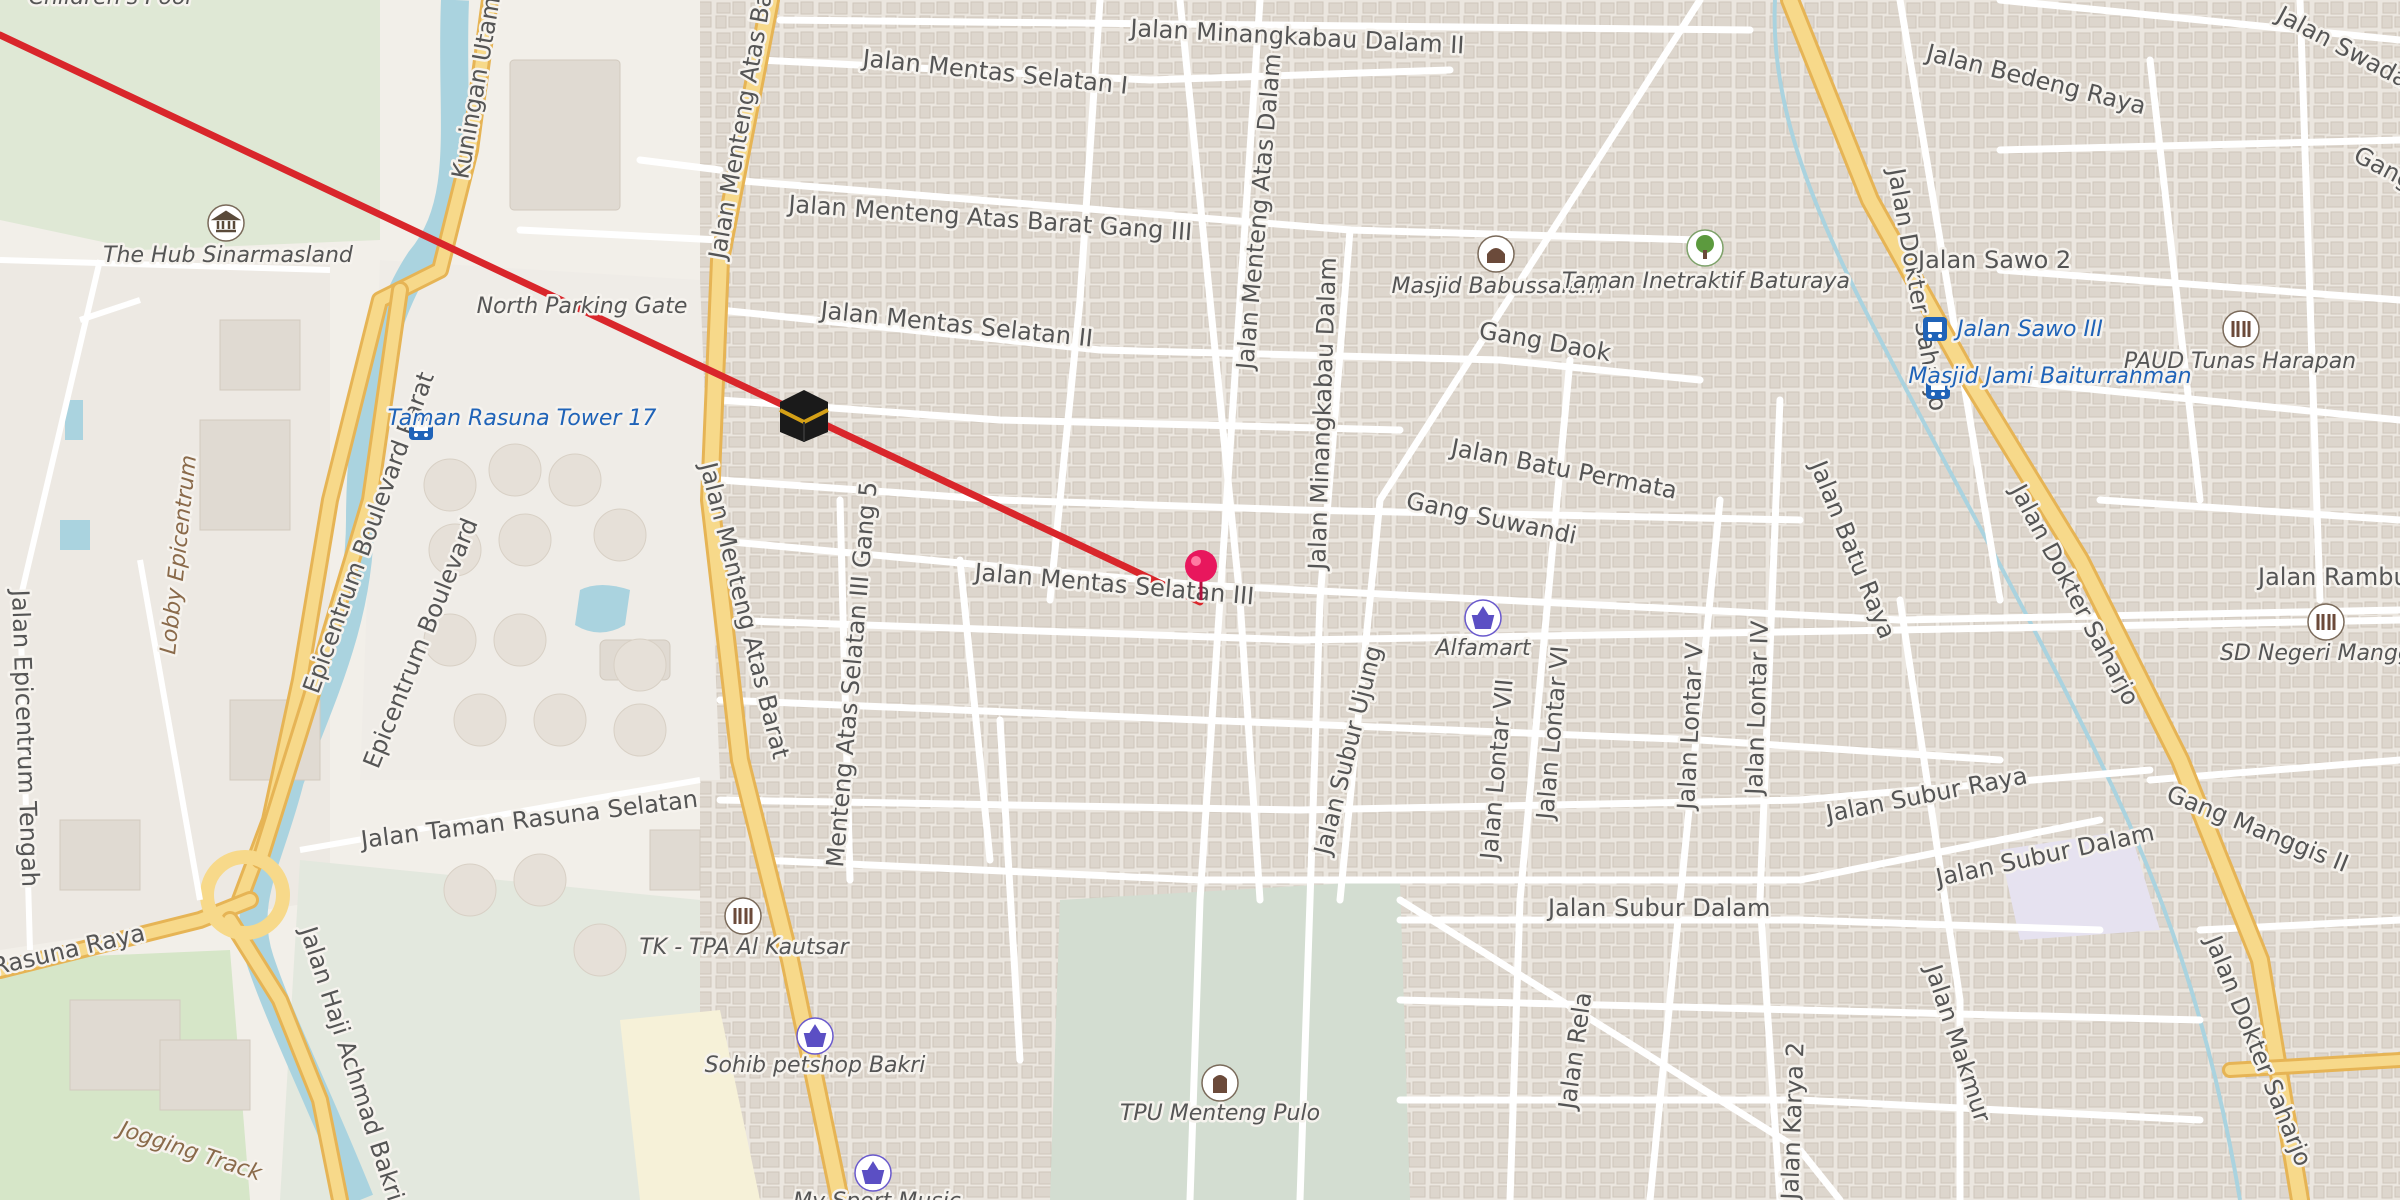  What do you see at coordinates (2239, 362) in the screenshot?
I see `poi-label: PAUD Tunas Harapan` at bounding box center [2239, 362].